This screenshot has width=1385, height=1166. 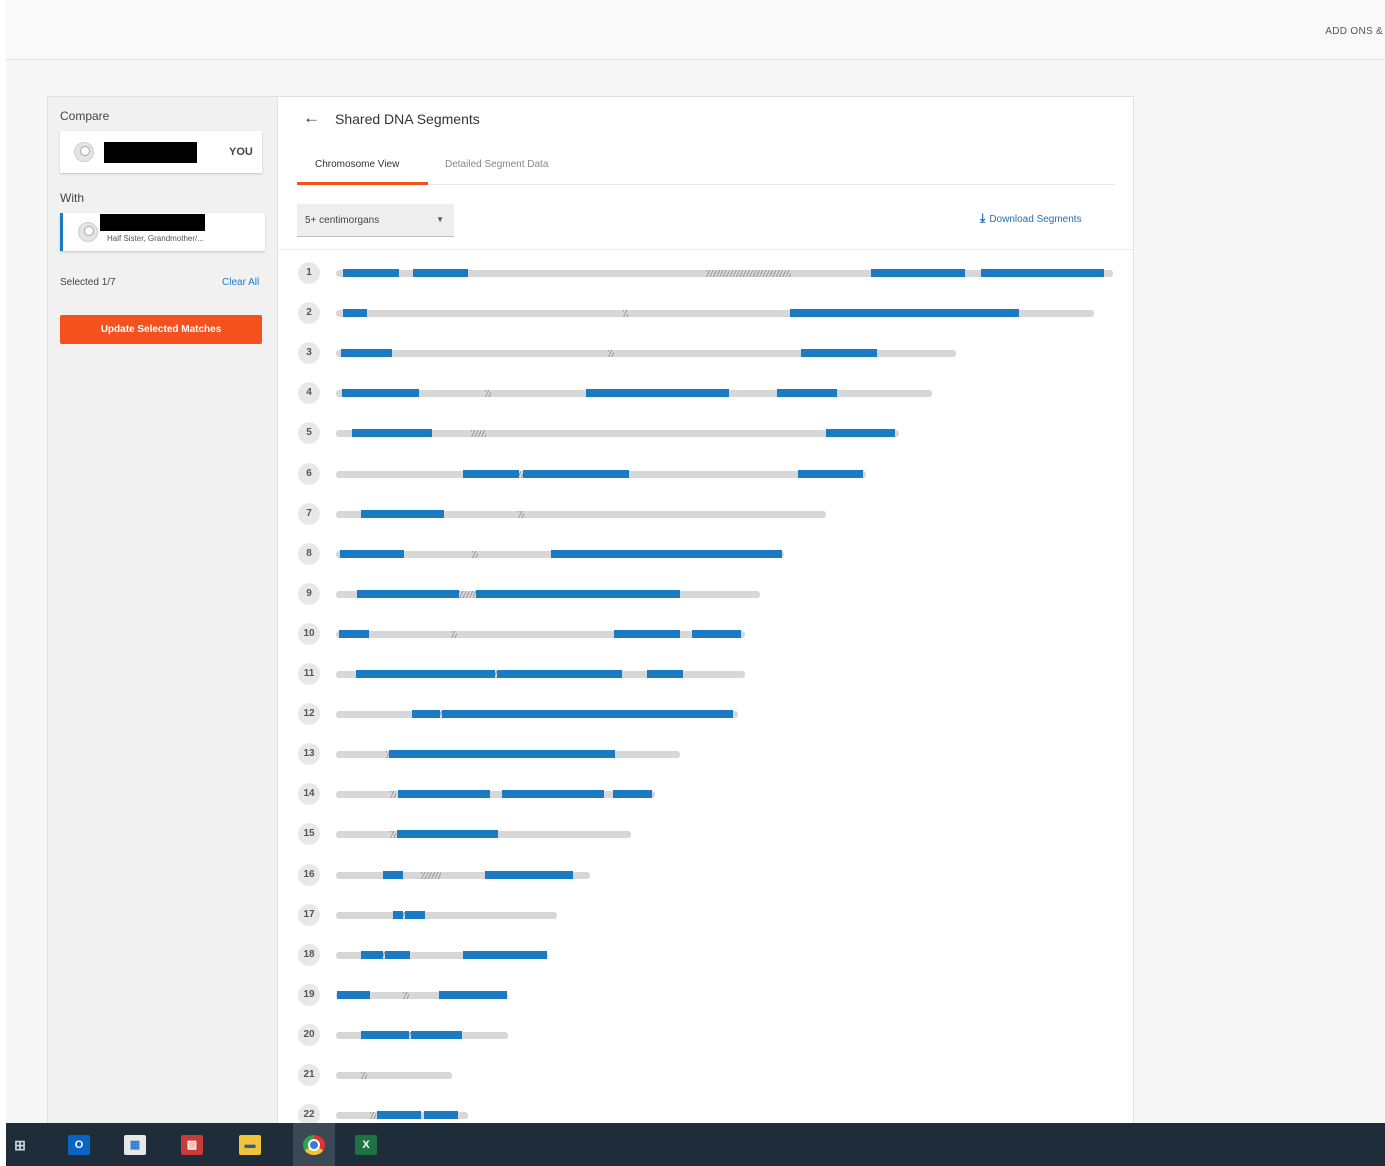 I want to click on chromosome-label-8: 8, so click(x=309, y=554).